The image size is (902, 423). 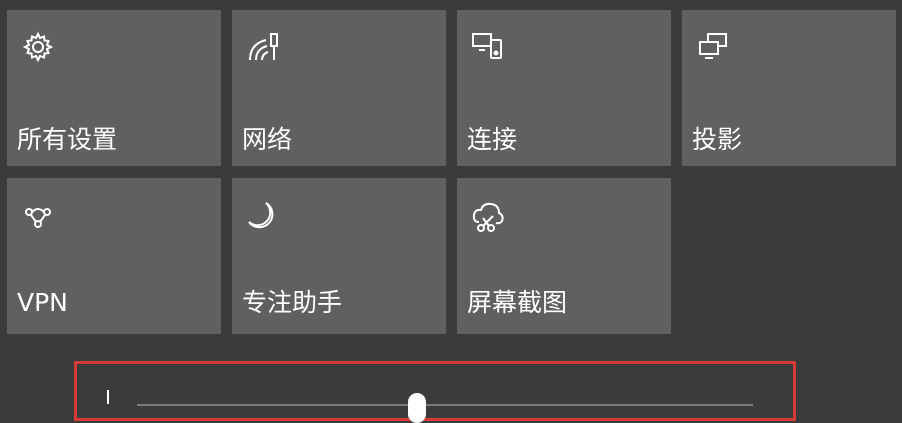 I want to click on tile-network: 网络, so click(x=339, y=88).